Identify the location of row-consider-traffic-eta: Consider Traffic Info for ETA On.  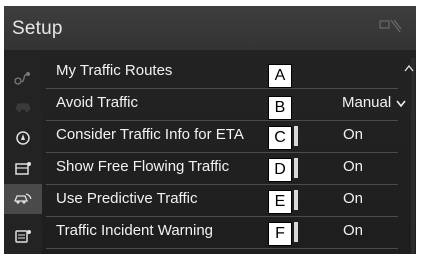
(222, 136).